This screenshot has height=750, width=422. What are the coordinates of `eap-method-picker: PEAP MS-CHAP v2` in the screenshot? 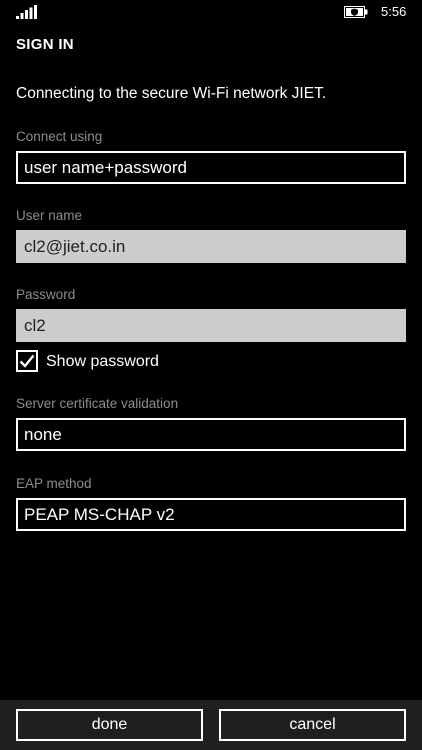 It's located at (211, 514).